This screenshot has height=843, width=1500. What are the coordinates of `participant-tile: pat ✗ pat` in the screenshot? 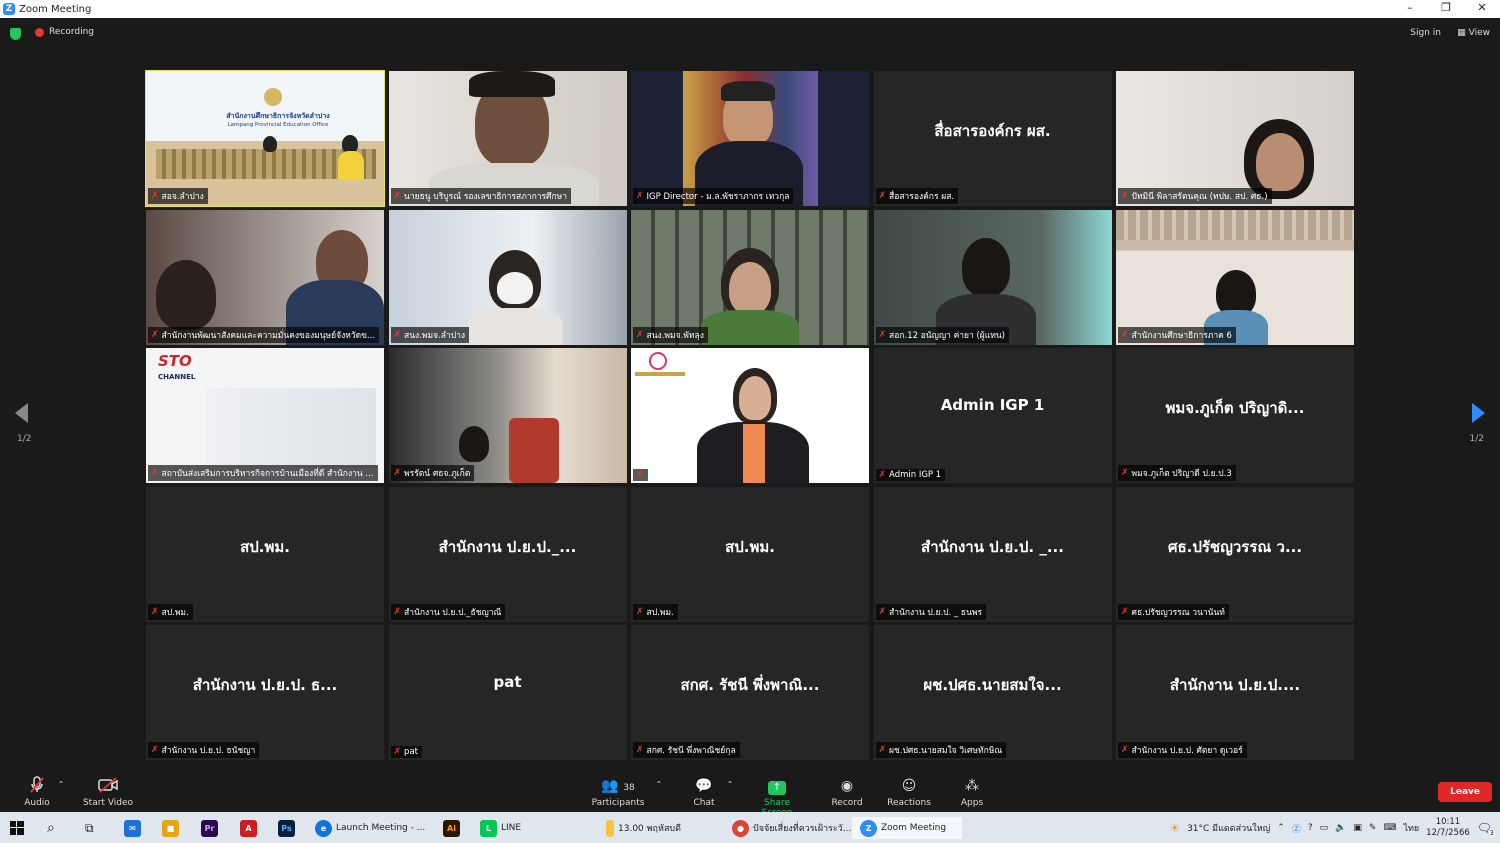 It's located at (507, 692).